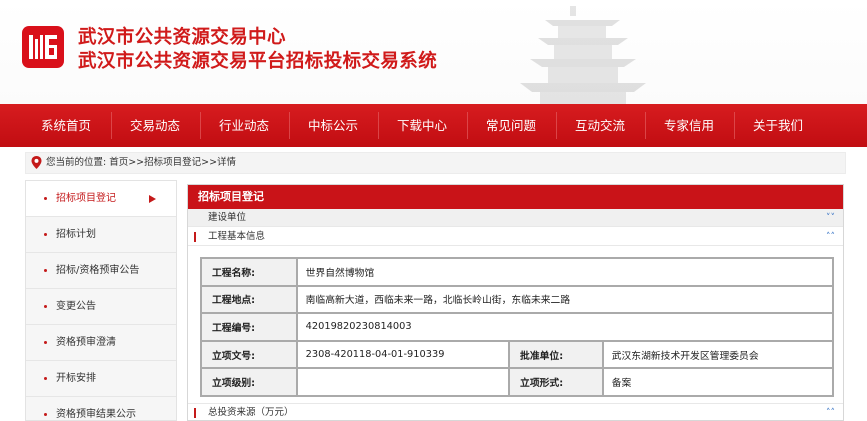  Describe the element at coordinates (565, 272) in the screenshot. I see `field-value: 世界自然博物馆` at that location.